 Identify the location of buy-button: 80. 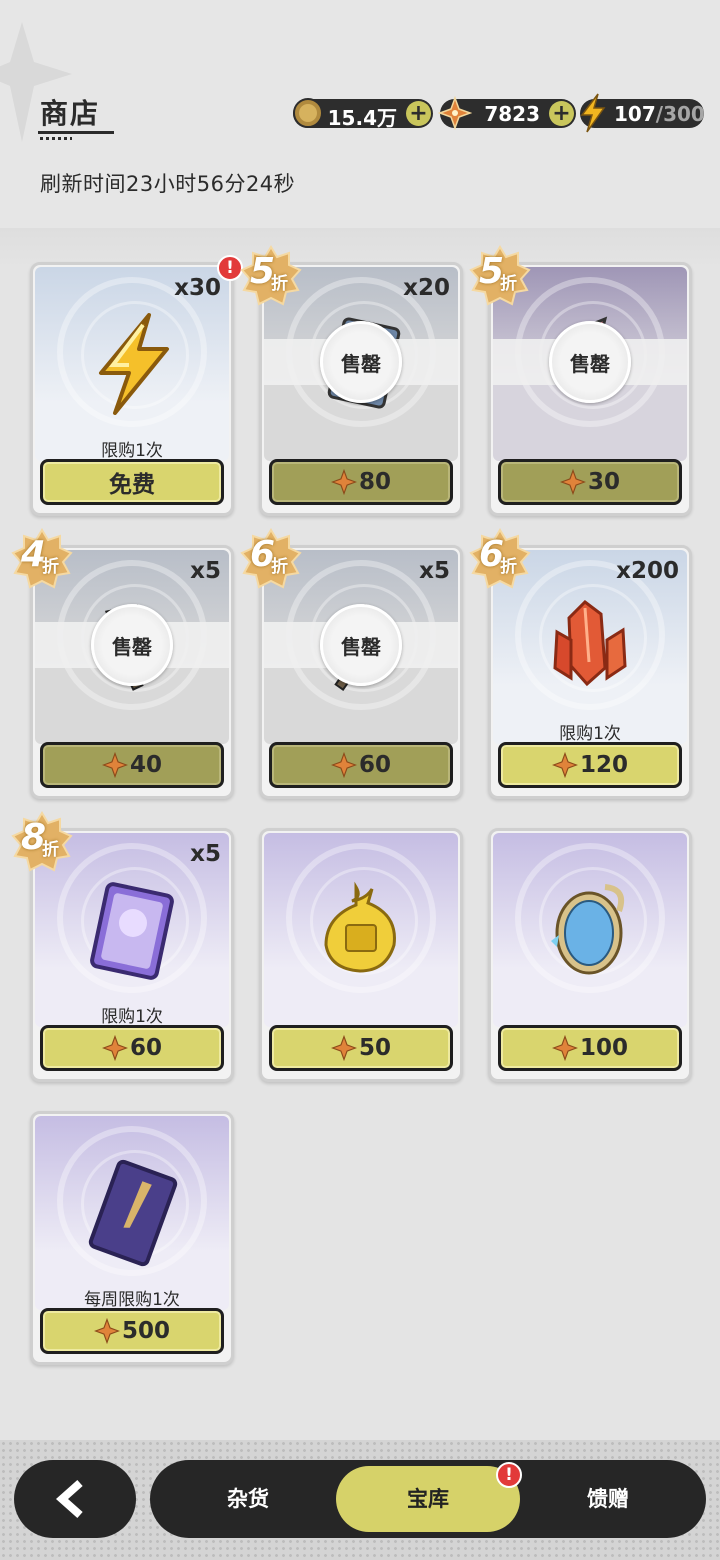
(361, 482).